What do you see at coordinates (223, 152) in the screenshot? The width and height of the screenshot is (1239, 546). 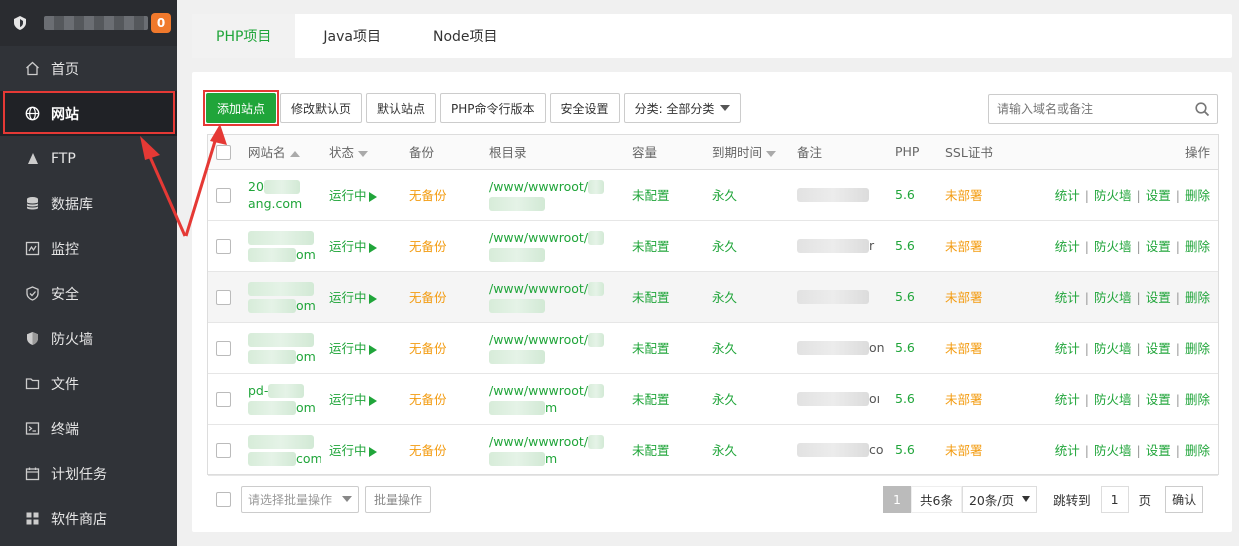 I see `select-all-checkbox` at bounding box center [223, 152].